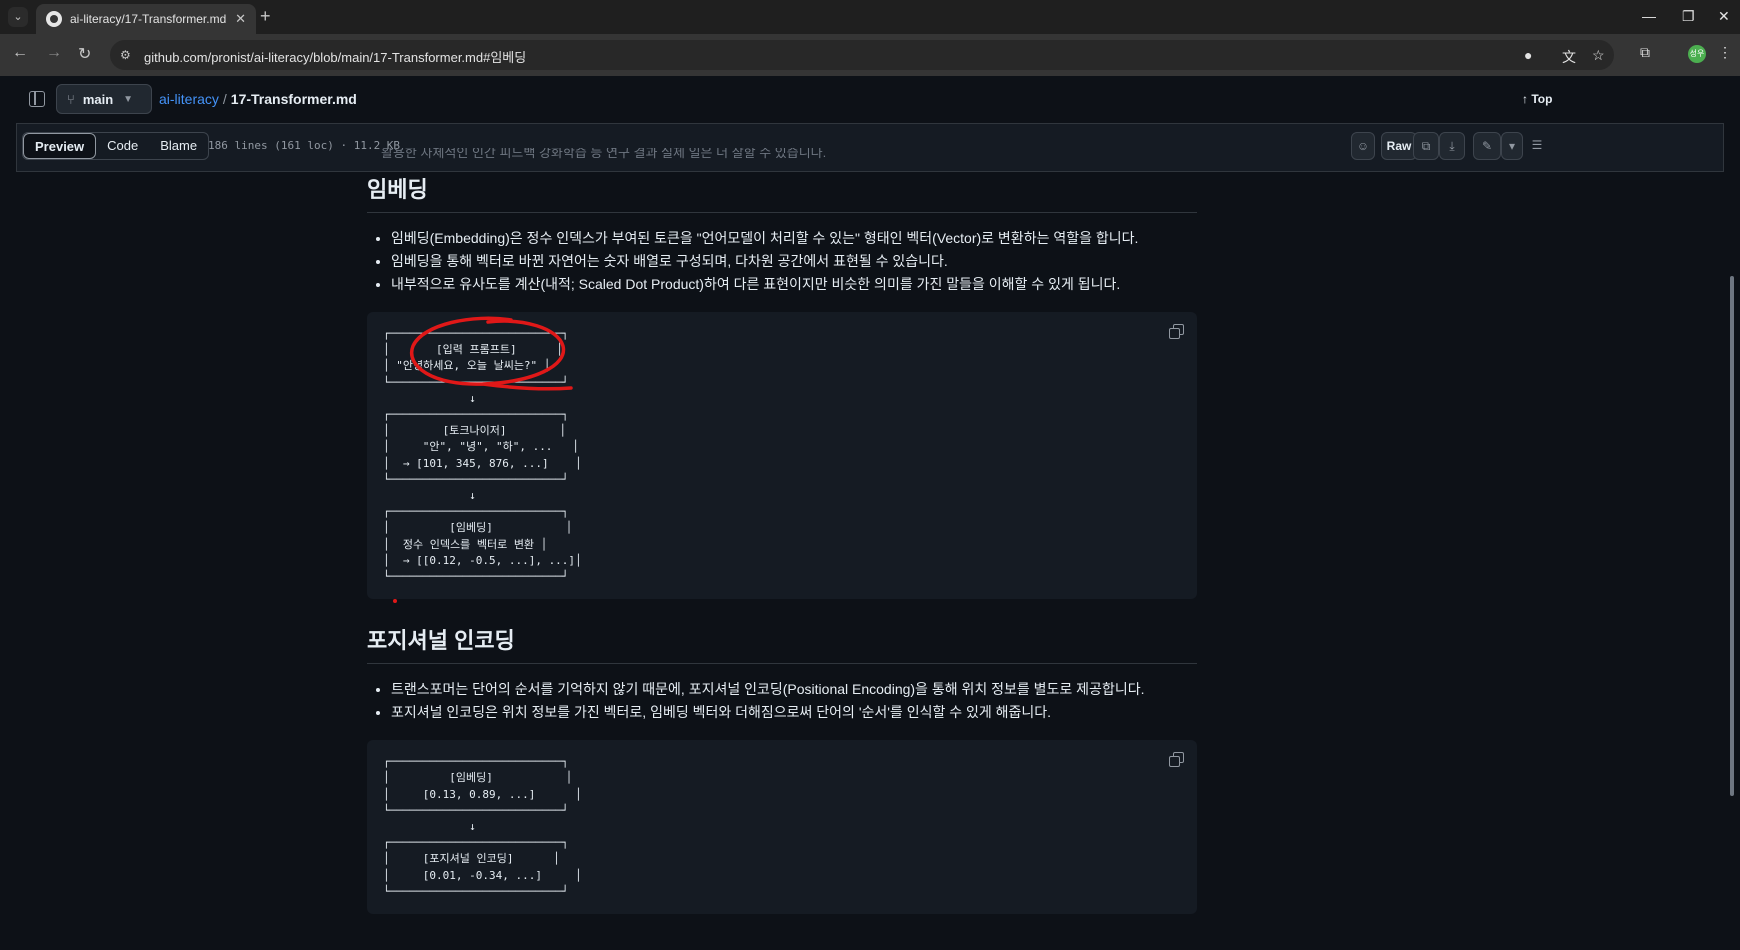 The width and height of the screenshot is (1740, 950). I want to click on top-button: ↑ Top, so click(1537, 99).